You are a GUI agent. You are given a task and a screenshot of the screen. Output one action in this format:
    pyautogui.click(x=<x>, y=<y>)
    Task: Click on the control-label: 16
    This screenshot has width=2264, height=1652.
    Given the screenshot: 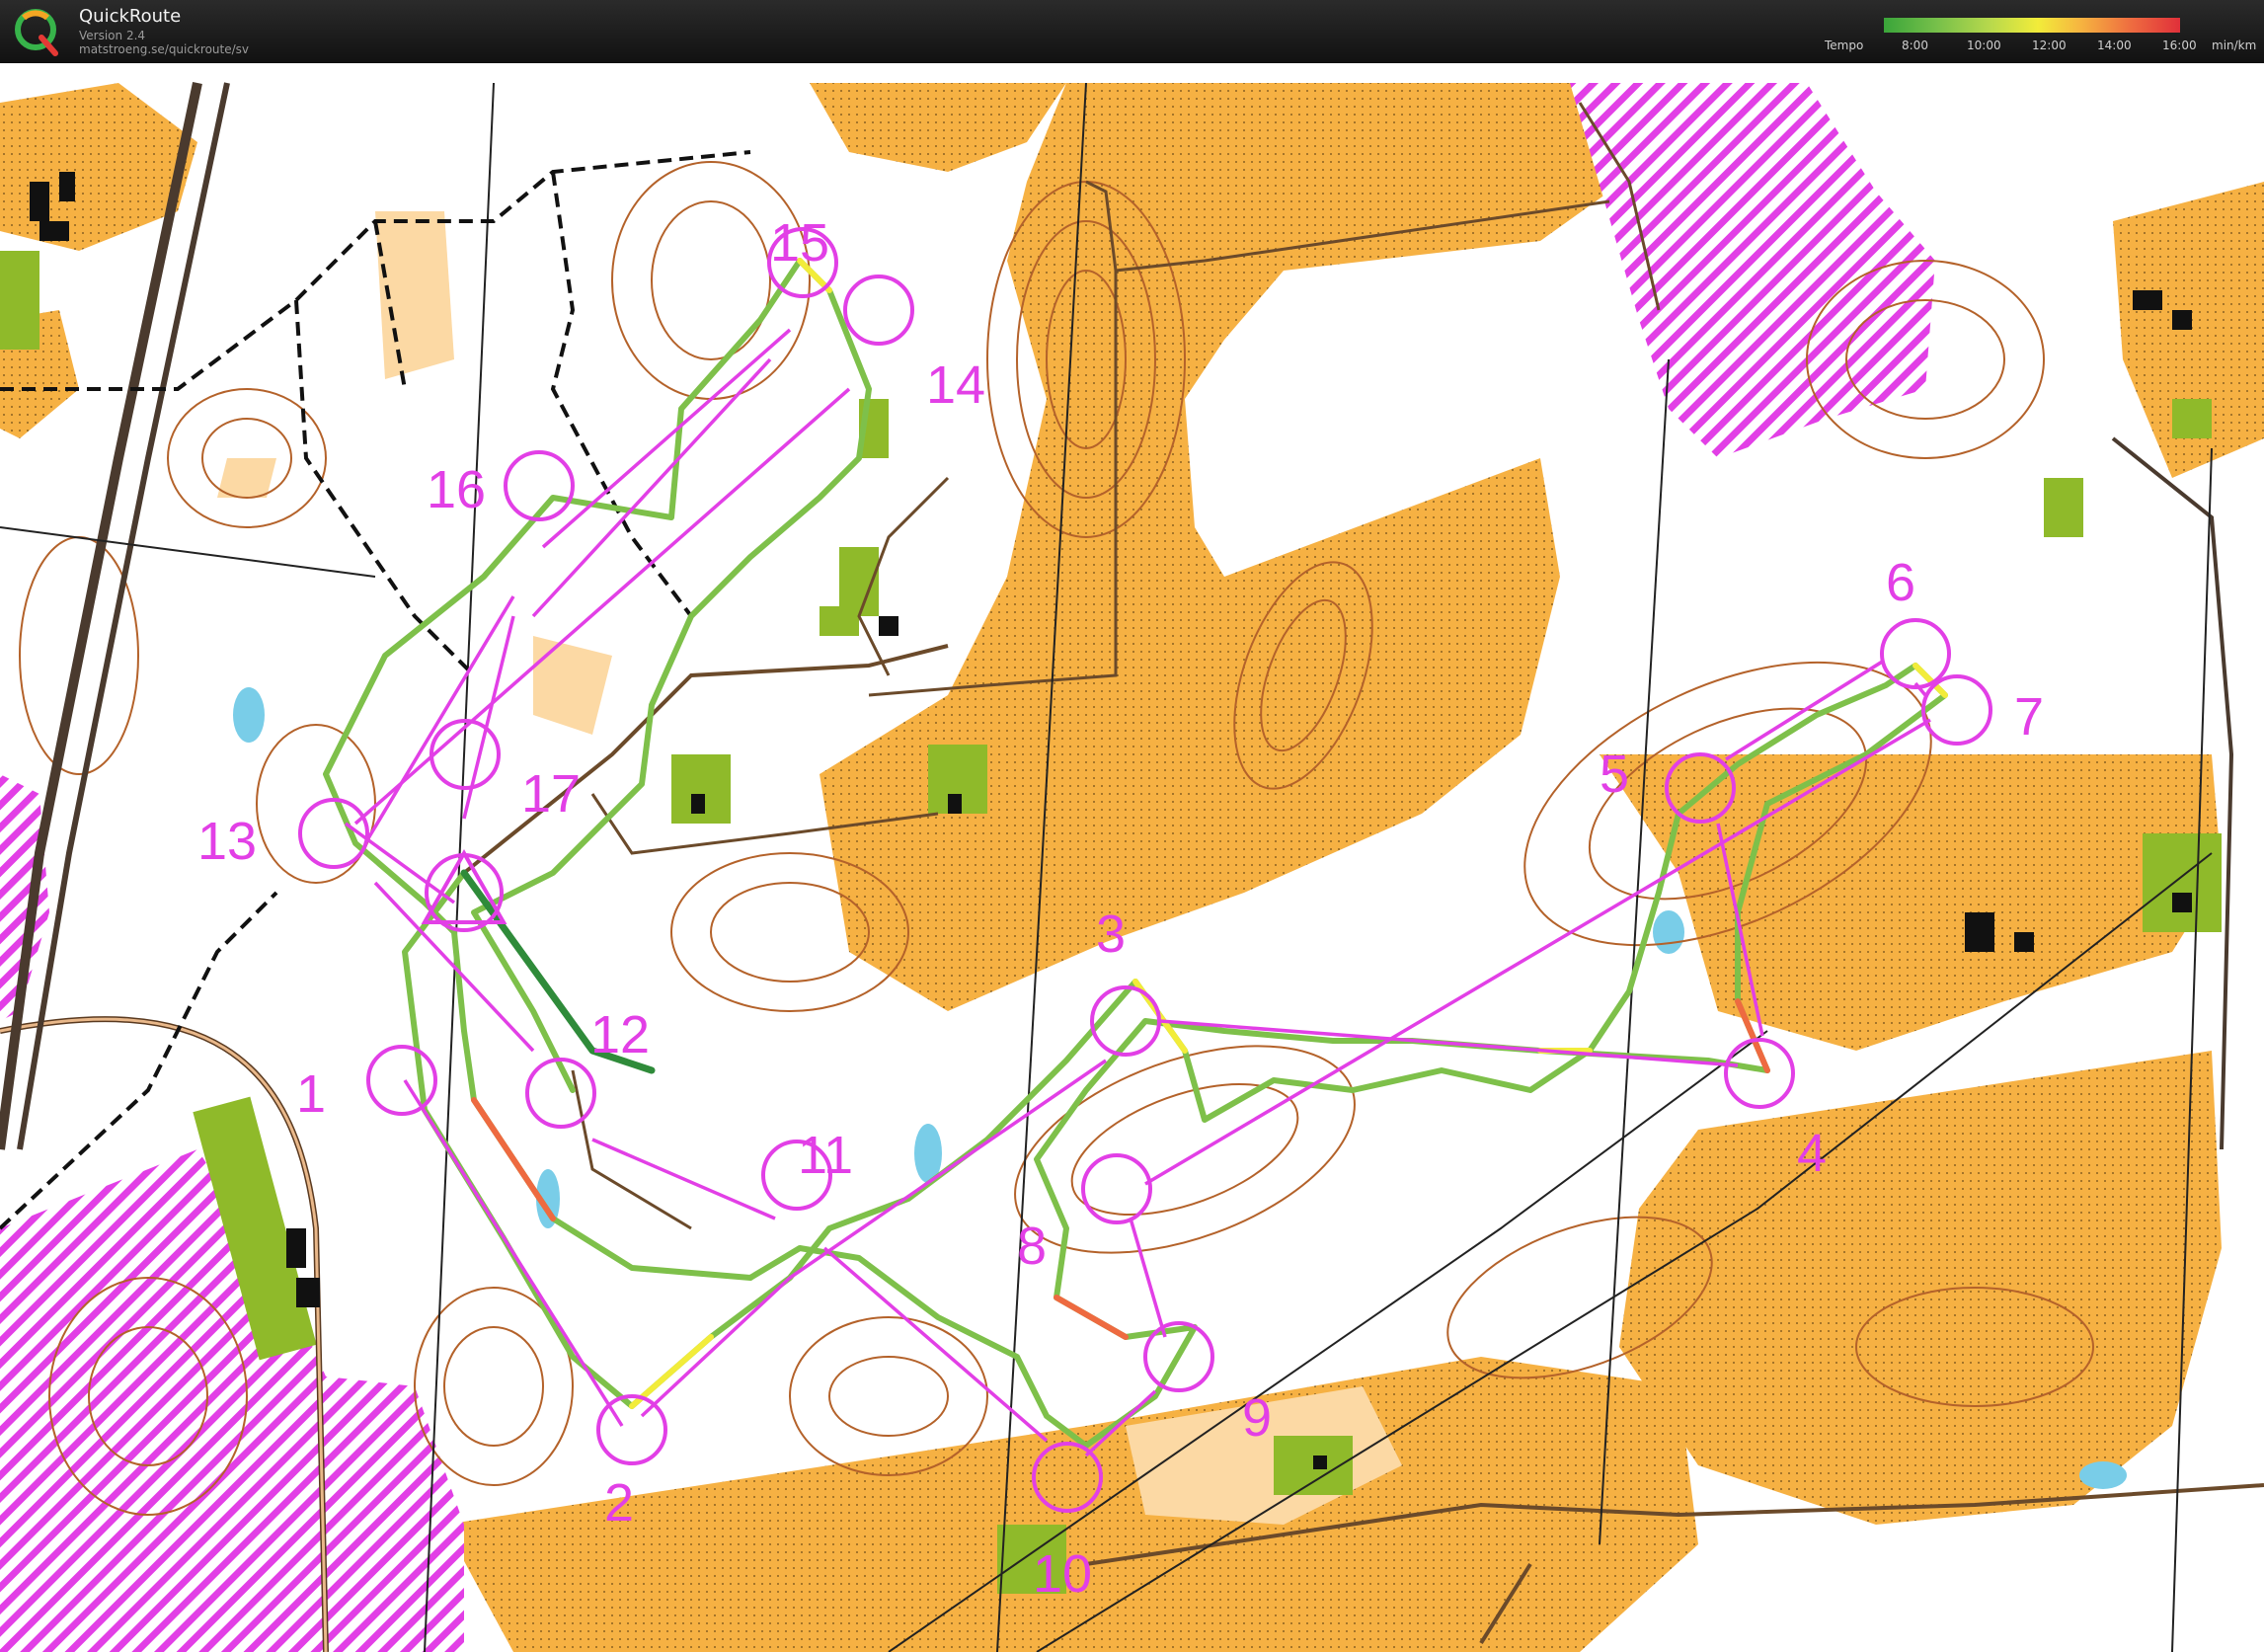 What is the action you would take?
    pyautogui.click(x=456, y=489)
    